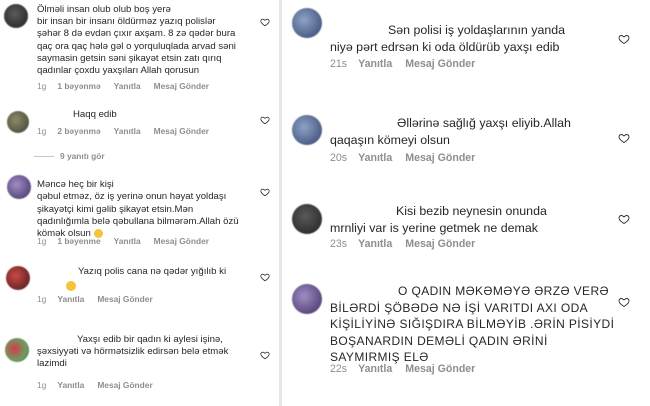  I want to click on comment-text: Yazıq polis cana nə qədər yığılıb ki, so click(152, 271).